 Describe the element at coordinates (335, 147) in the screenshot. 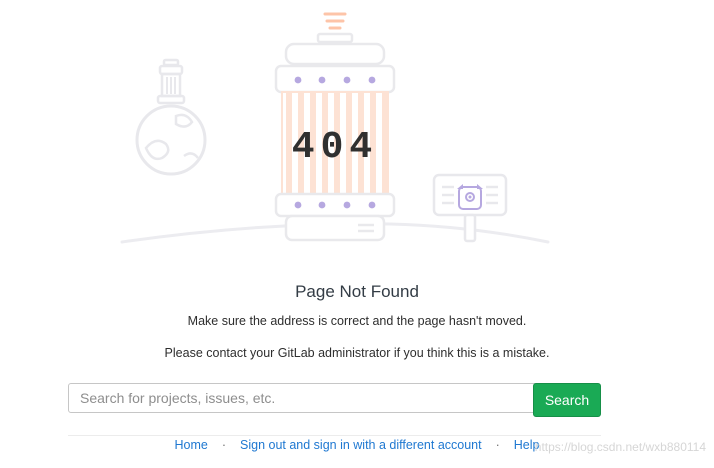

I see `error-code: 404` at that location.